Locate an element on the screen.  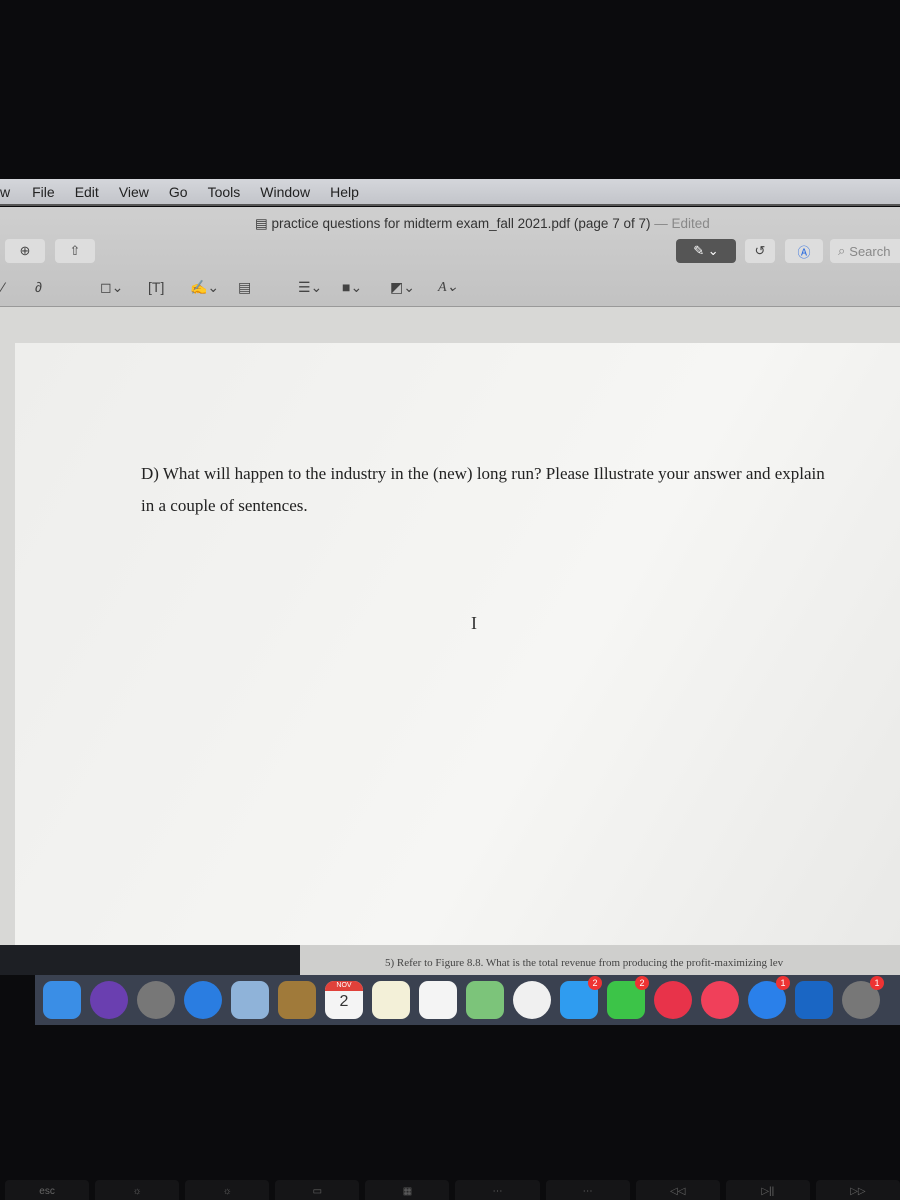
text-style-icon: A⌄ is located at coordinates (448, 287).